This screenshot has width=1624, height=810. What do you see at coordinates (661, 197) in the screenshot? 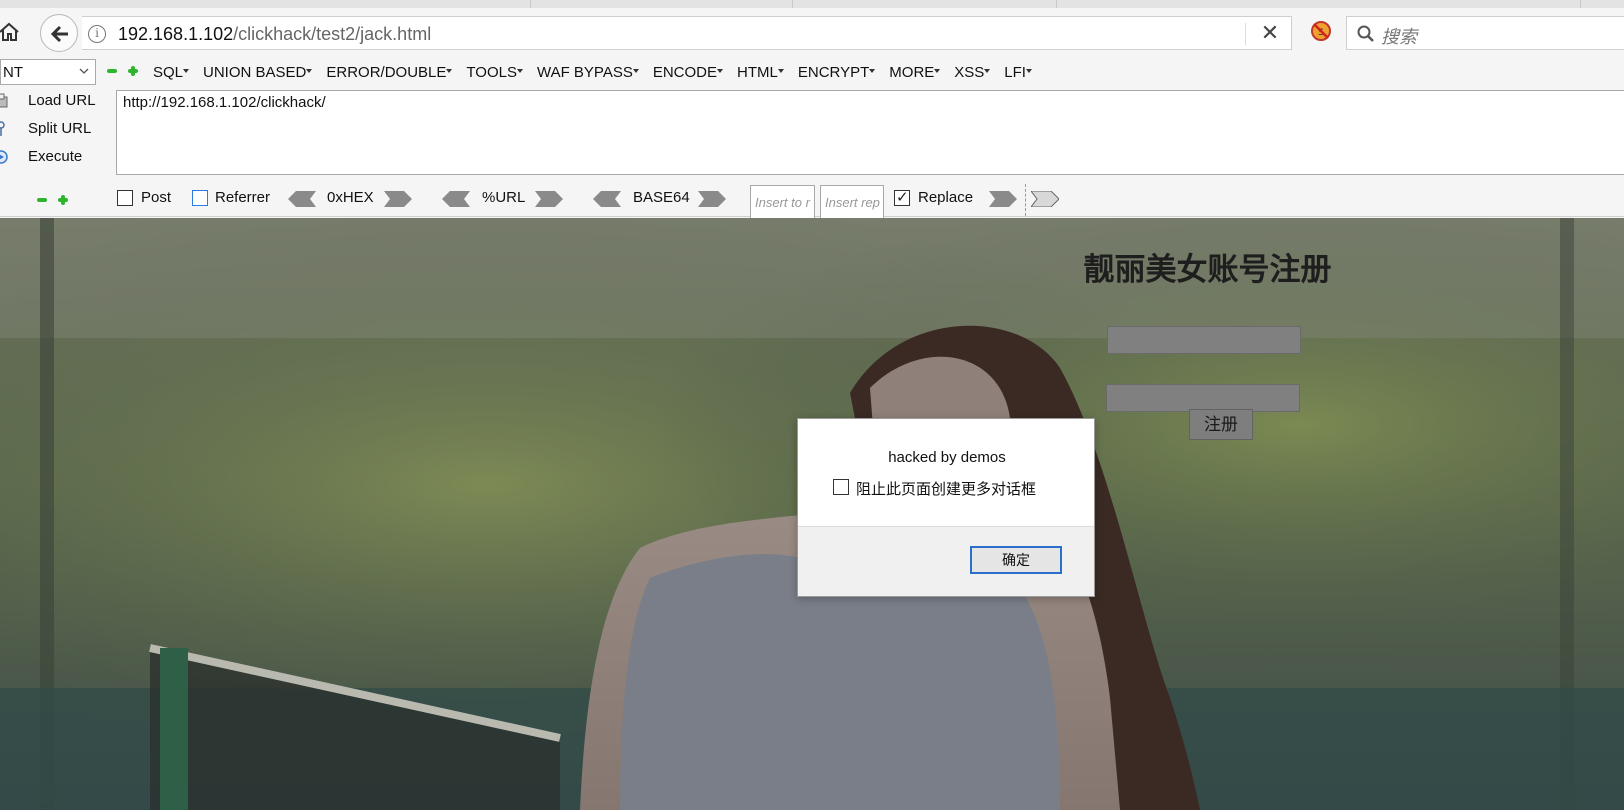
I see `base64-label: BASE64` at bounding box center [661, 197].